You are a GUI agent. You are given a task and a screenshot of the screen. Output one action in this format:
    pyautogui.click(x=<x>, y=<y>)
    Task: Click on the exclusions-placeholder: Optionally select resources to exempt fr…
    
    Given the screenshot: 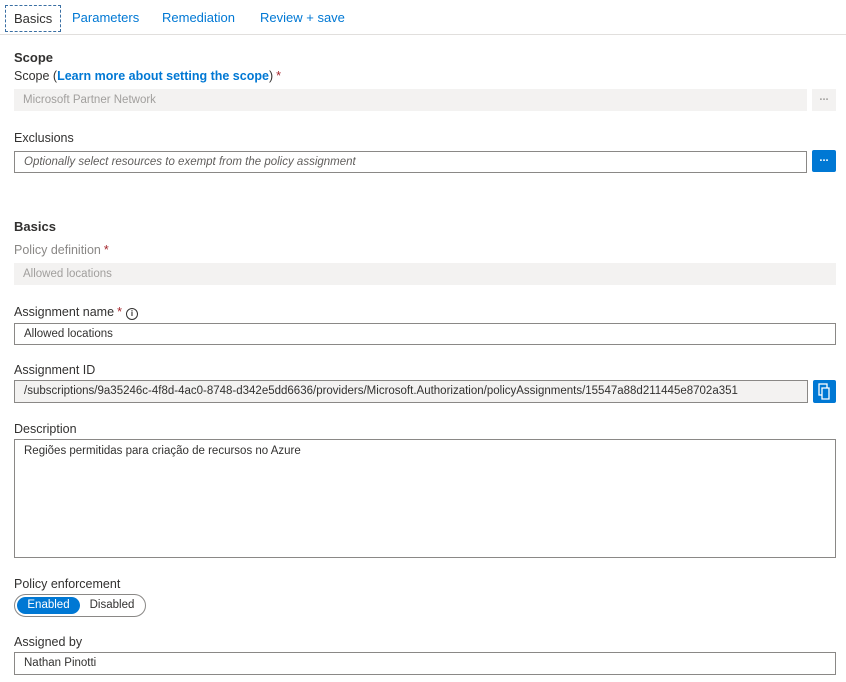 What is the action you would take?
    pyautogui.click(x=190, y=162)
    